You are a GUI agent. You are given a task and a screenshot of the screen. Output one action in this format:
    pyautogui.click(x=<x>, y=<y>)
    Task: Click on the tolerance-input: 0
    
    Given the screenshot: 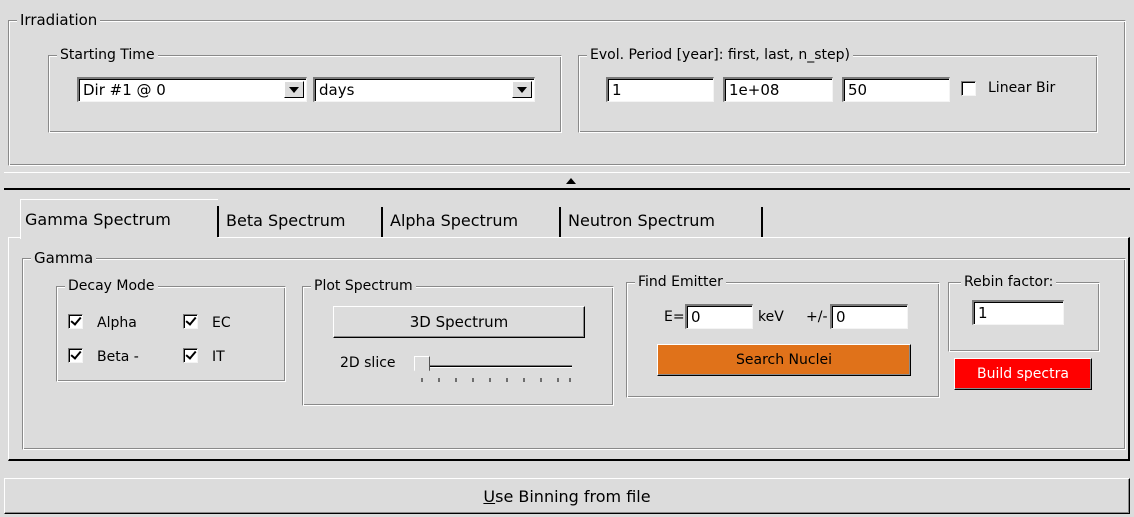 What is the action you would take?
    pyautogui.click(x=869, y=316)
    